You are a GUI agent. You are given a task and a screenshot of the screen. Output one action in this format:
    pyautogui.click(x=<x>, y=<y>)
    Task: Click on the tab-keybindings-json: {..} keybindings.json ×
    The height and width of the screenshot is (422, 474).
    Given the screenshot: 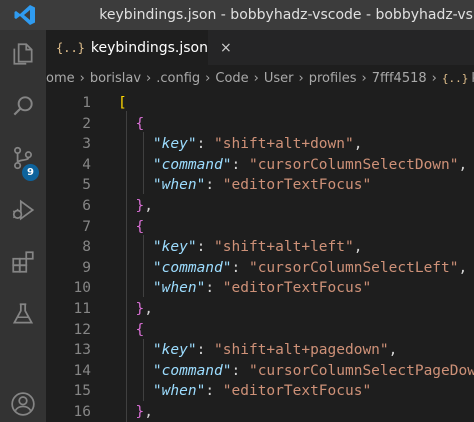 What is the action you would take?
    pyautogui.click(x=139, y=47)
    